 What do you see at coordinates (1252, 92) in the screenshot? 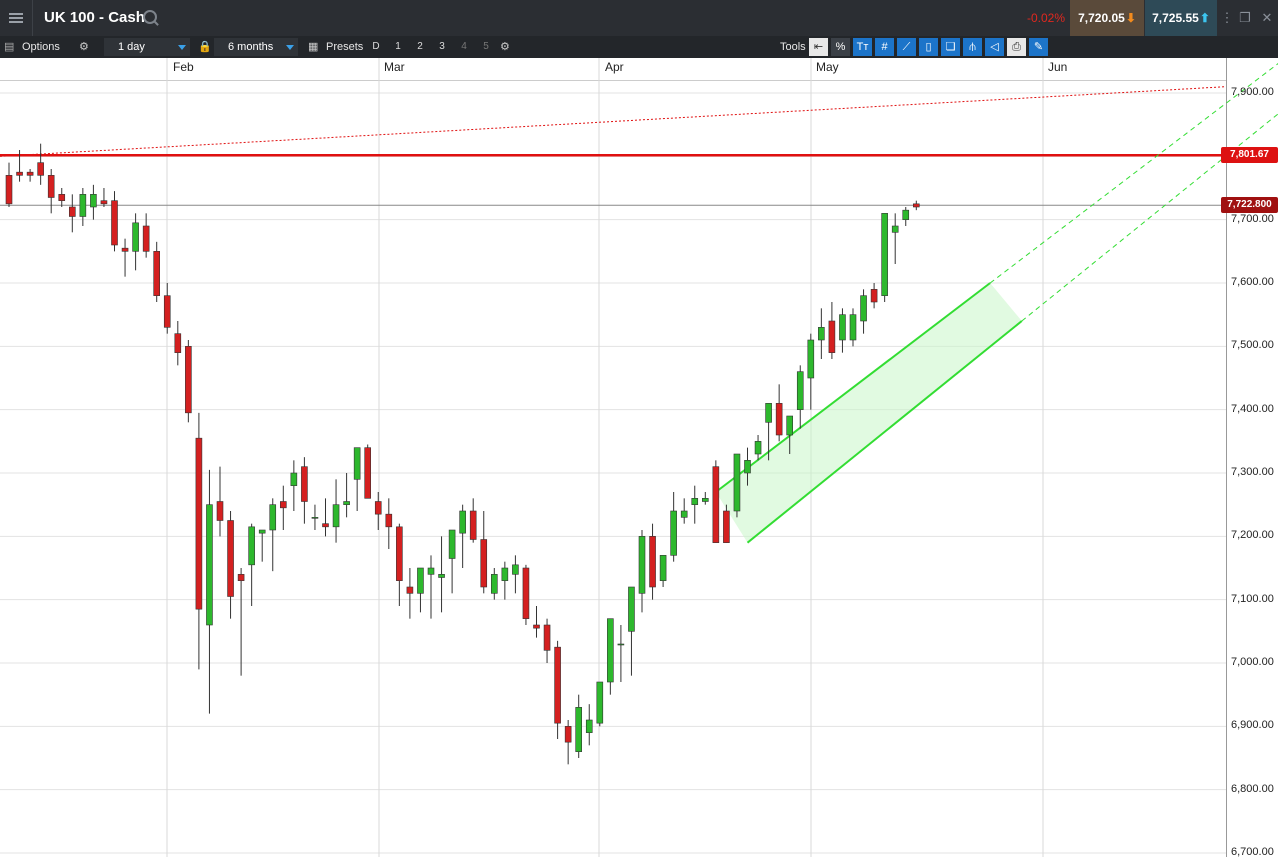
I see `price-tick-label: 7,900.00` at bounding box center [1252, 92].